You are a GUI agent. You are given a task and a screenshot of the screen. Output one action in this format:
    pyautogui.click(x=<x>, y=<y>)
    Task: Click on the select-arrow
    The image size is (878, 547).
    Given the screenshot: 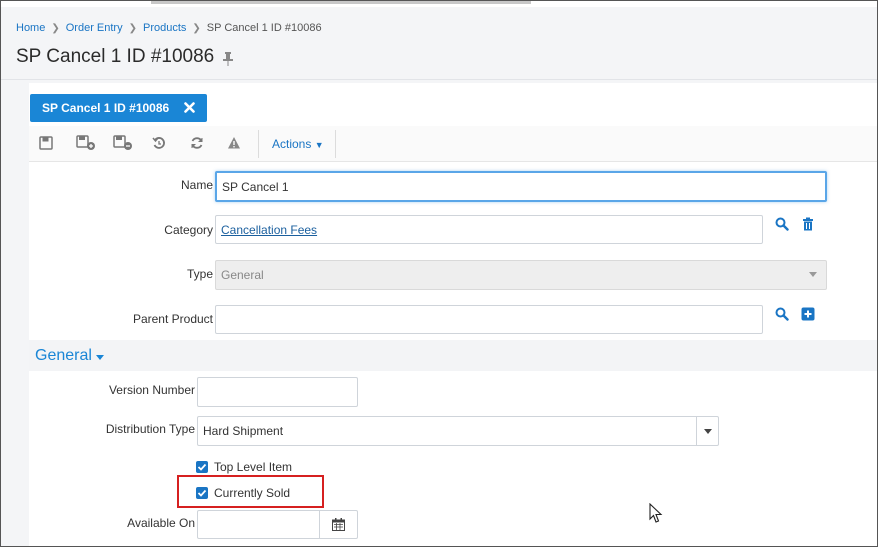 What is the action you would take?
    pyautogui.click(x=707, y=431)
    